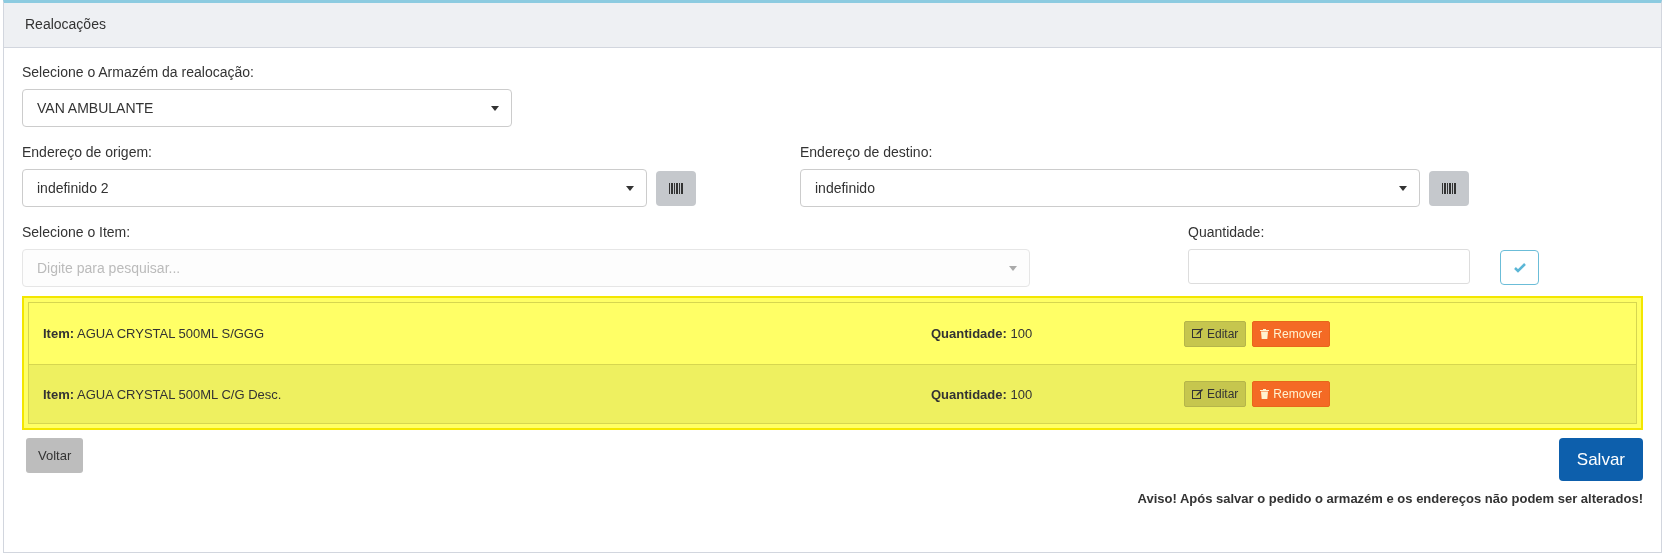 This screenshot has width=1665, height=556. What do you see at coordinates (55, 455) in the screenshot?
I see `back-button: Voltar` at bounding box center [55, 455].